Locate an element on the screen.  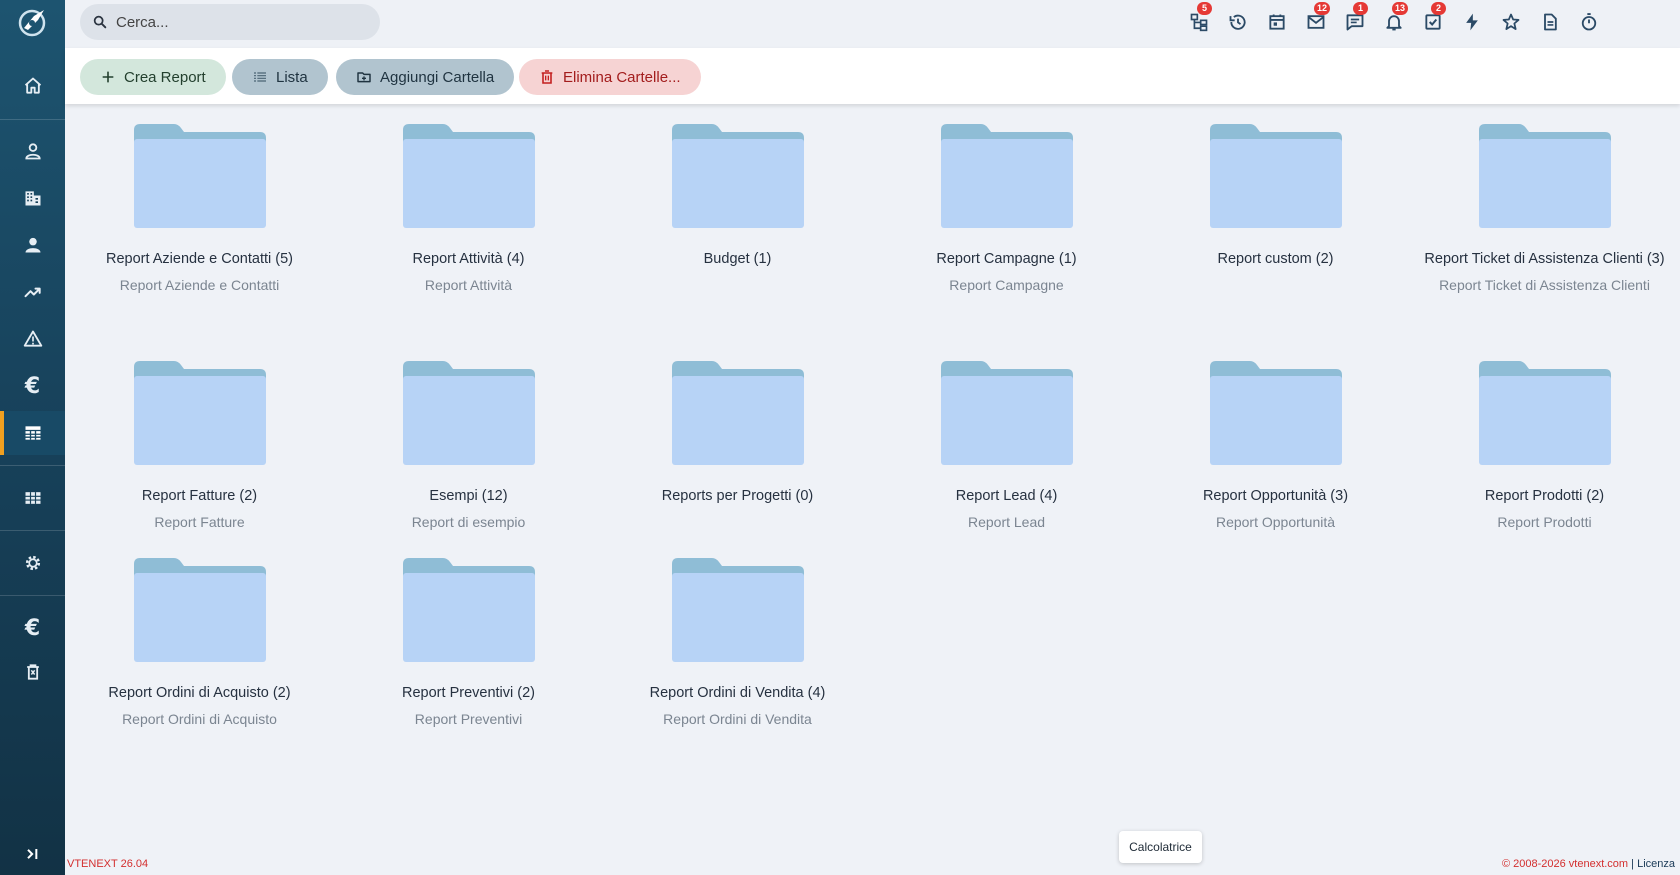
person-outline-icon is located at coordinates (32, 151).